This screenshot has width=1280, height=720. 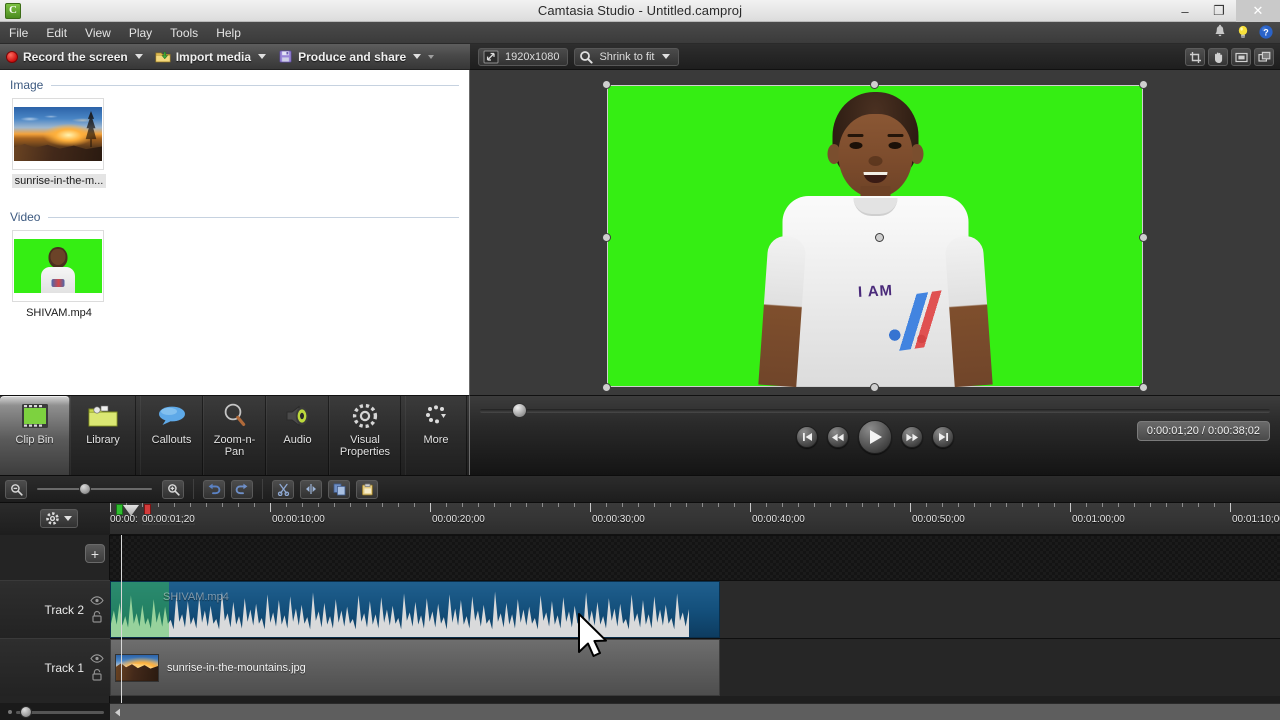 I want to click on produce-and-share-button: Produce and share, so click(x=356, y=57).